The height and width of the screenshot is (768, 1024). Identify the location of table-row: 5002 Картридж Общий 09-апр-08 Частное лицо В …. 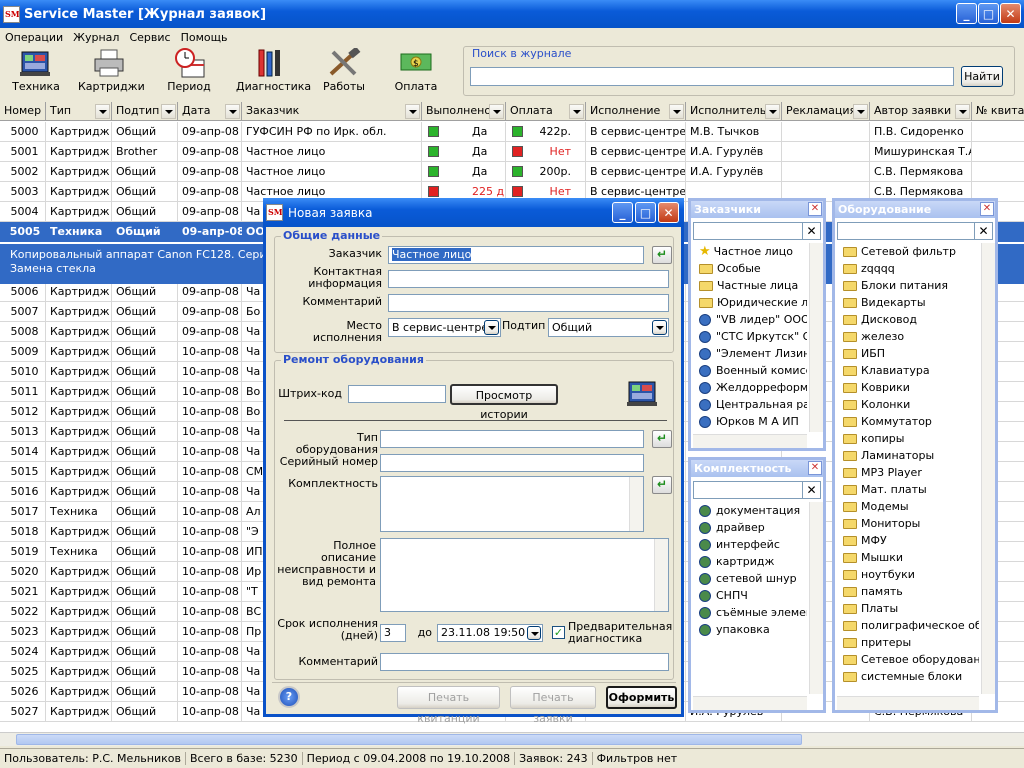
(512, 172).